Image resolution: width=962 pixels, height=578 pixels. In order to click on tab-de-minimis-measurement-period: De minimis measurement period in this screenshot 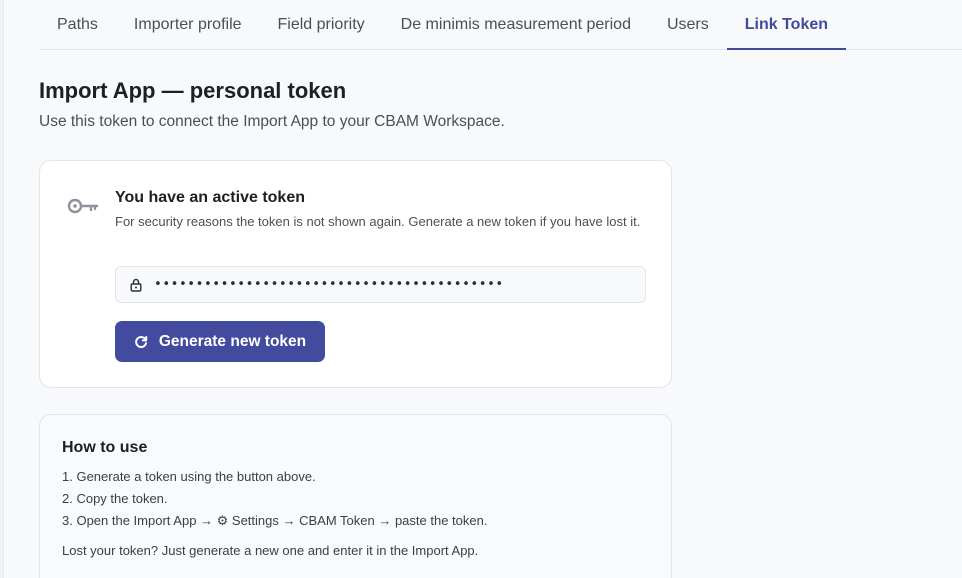, I will do `click(516, 24)`.